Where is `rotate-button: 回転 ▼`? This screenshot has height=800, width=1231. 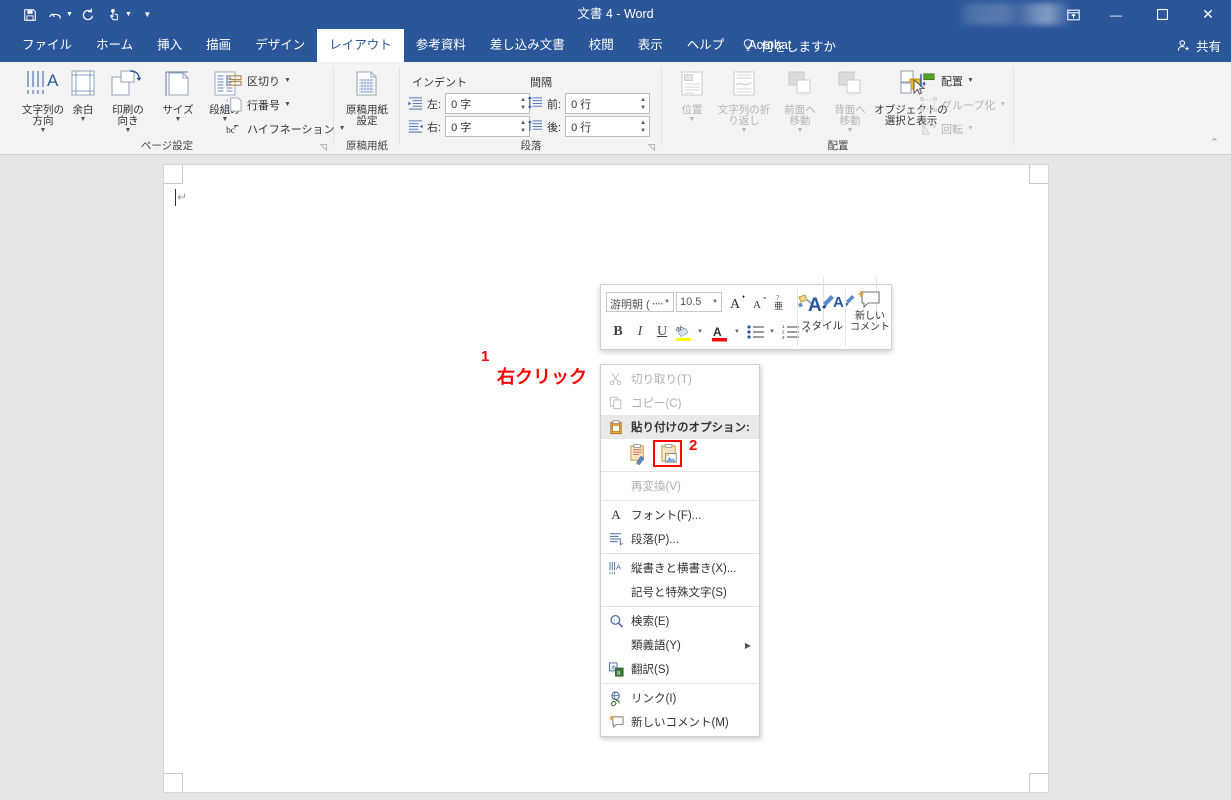 rotate-button: 回転 ▼ is located at coordinates (947, 128).